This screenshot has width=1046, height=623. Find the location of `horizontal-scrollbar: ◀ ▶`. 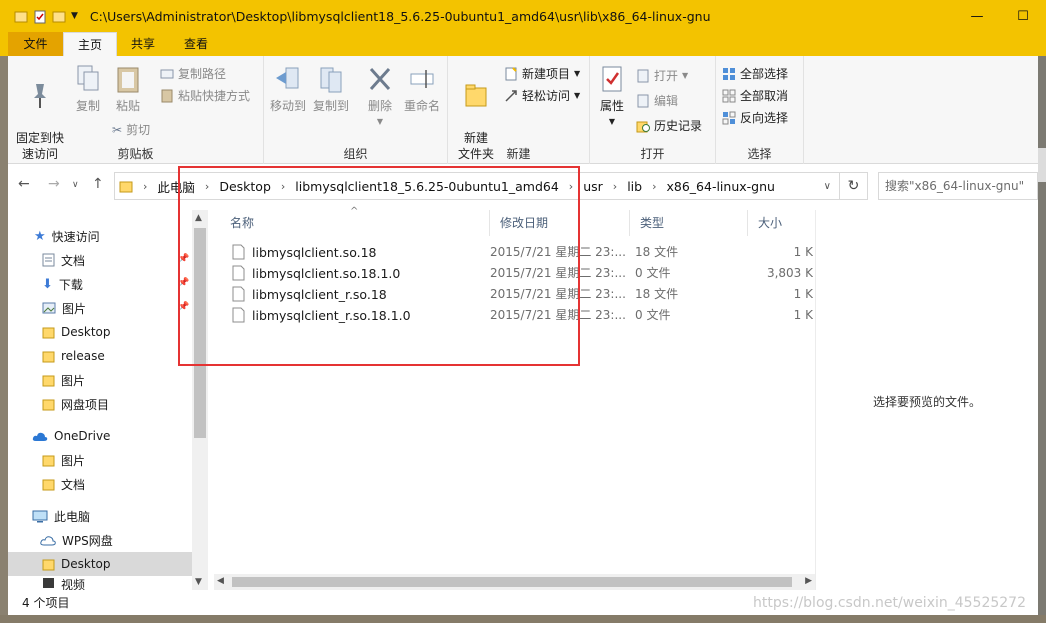

horizontal-scrollbar: ◀ ▶ is located at coordinates (514, 582).